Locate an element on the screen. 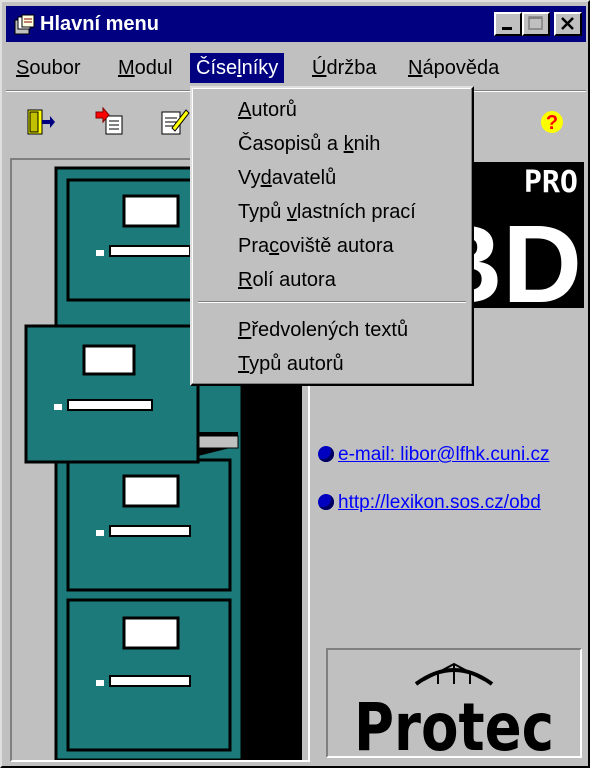  window-title: Hlavní menu is located at coordinates (99, 24).